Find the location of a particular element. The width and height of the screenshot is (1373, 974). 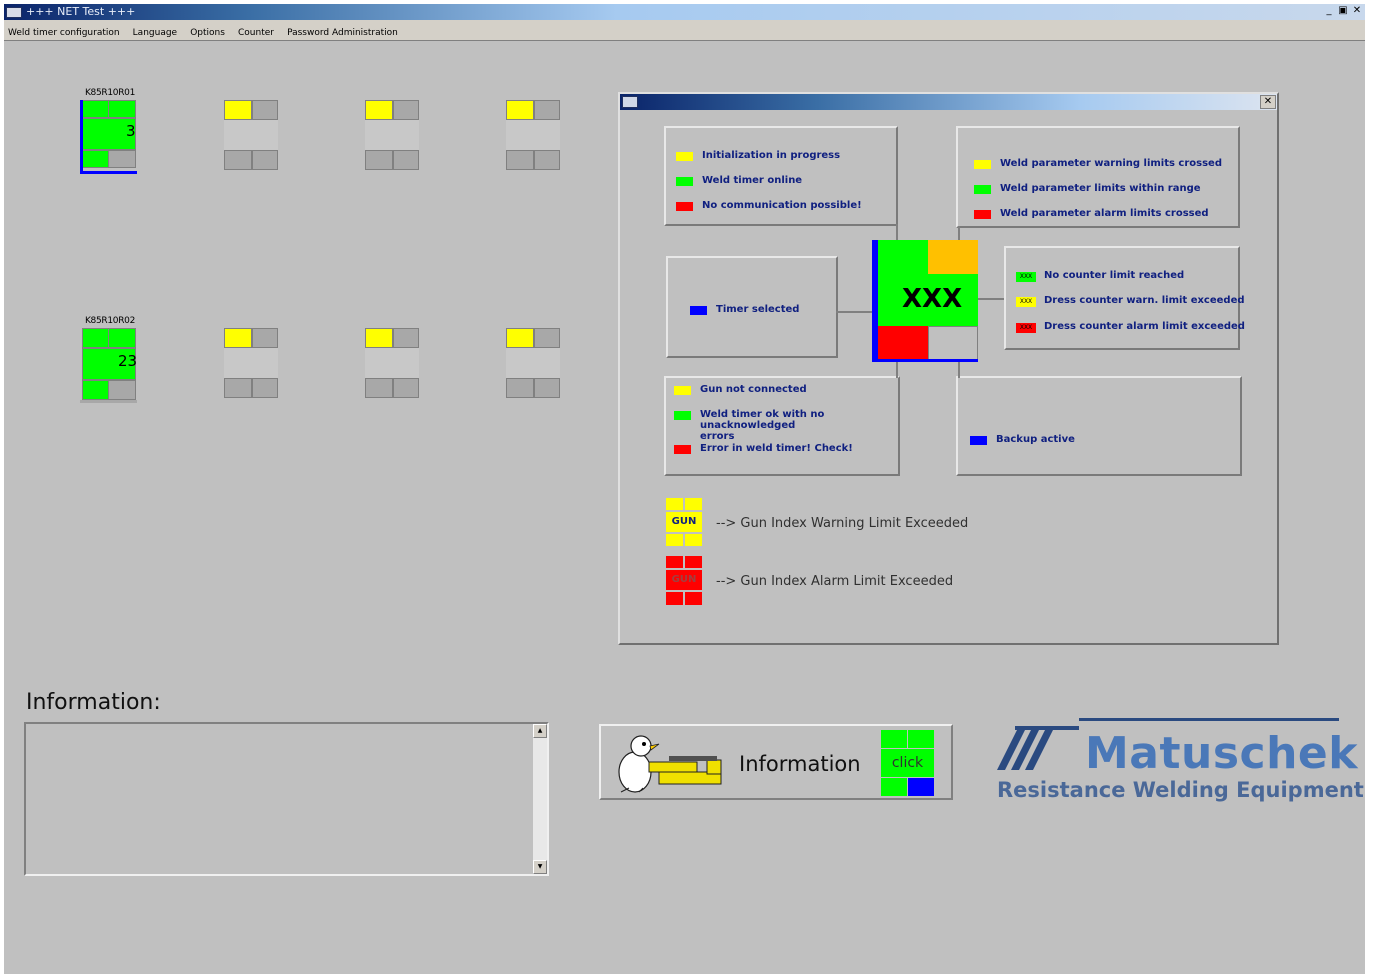

timer-tile-k85r10r02: K85R10R02 23 is located at coordinates (109, 359).